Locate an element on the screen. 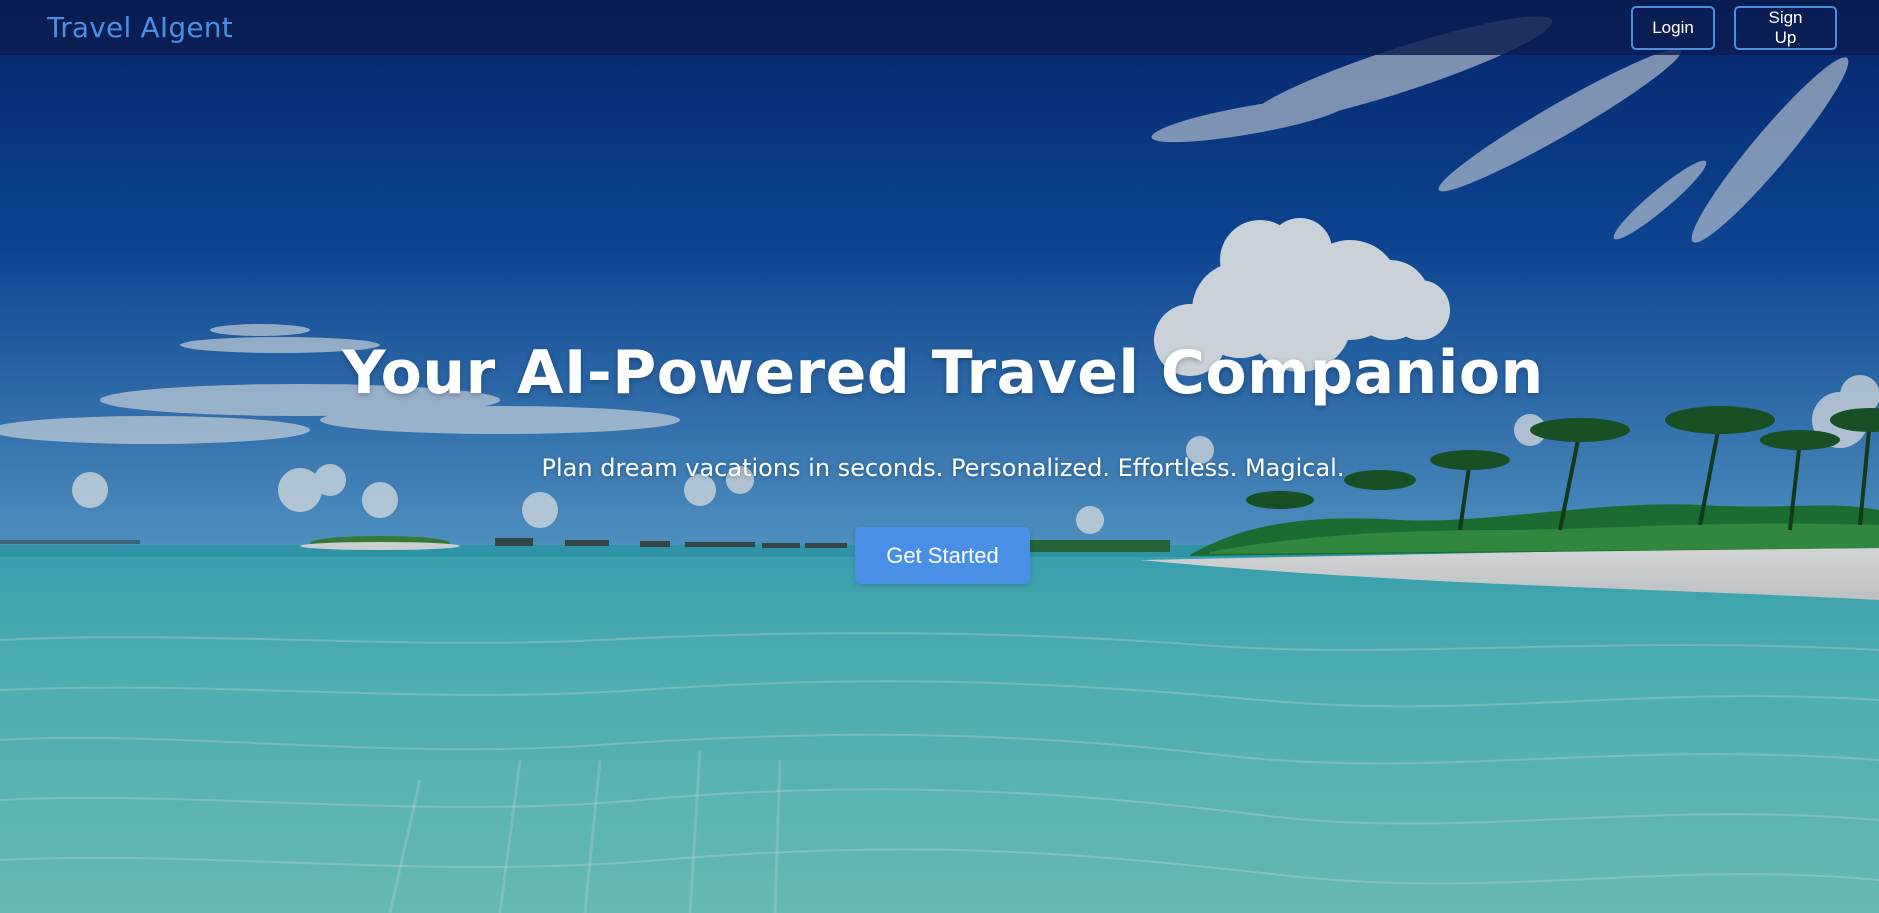 This screenshot has width=1879, height=913. top-navbar: Travel AIgent Login Sign Up is located at coordinates (939, 27).